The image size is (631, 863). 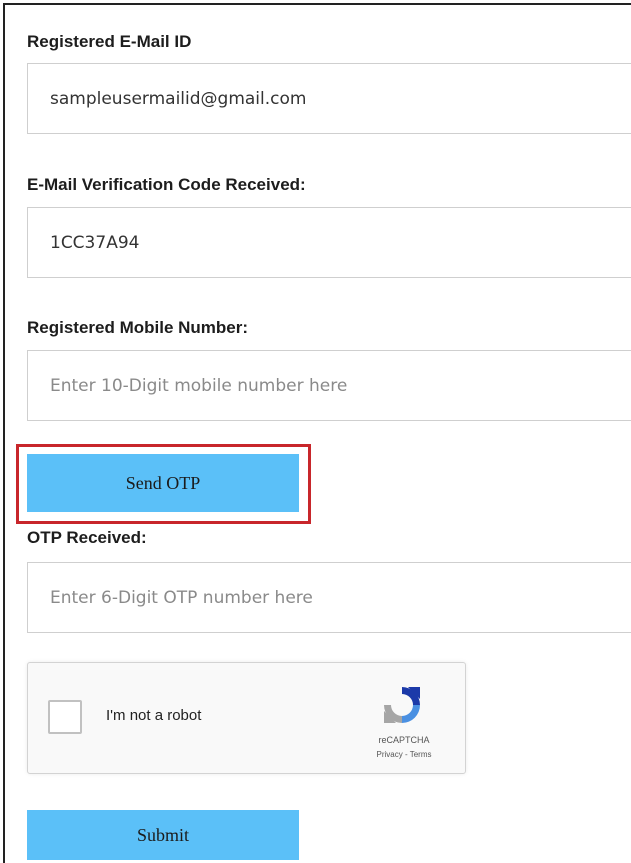 What do you see at coordinates (404, 740) in the screenshot?
I see `recaptcha-brand: reCAPTCHA` at bounding box center [404, 740].